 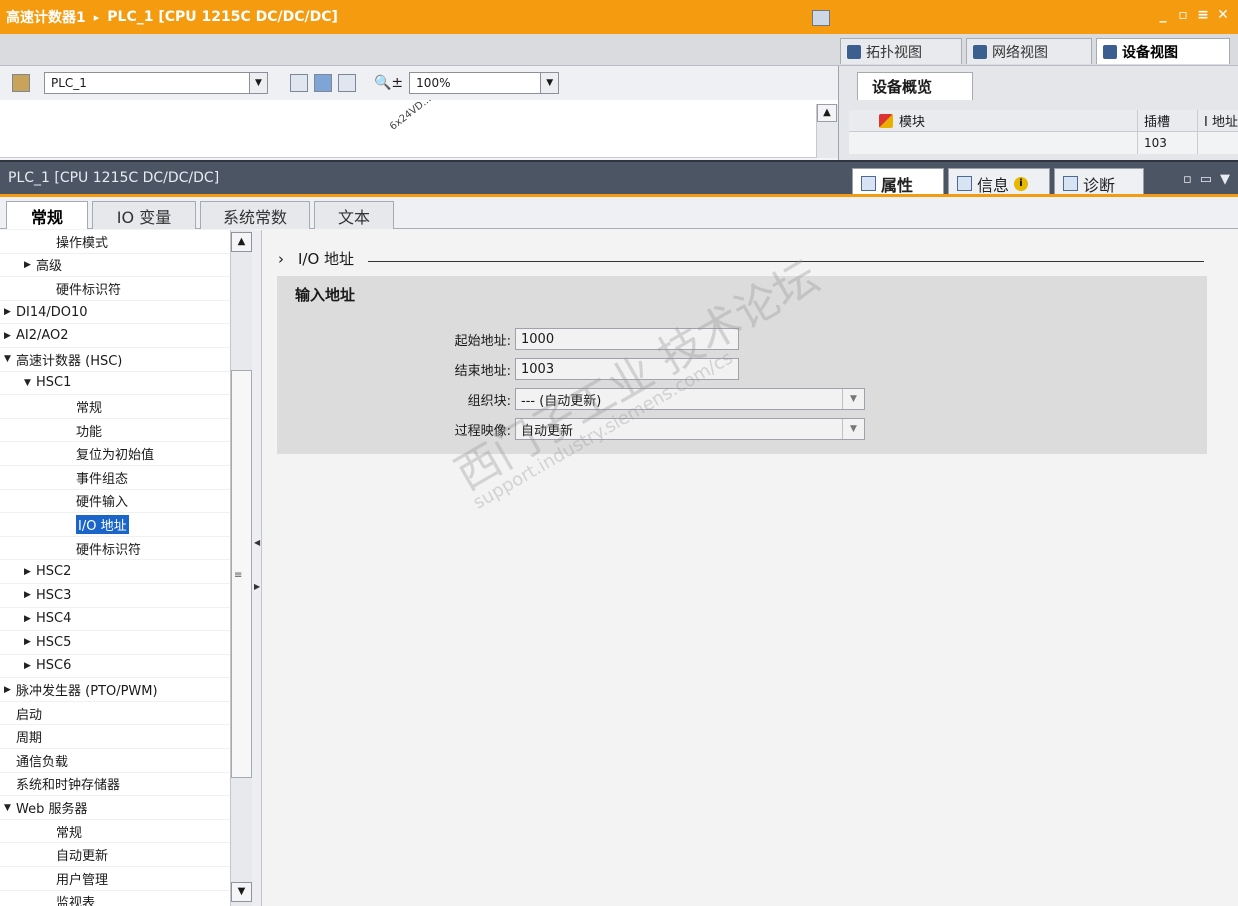 I want to click on zoom-dropdown: 100% ▼, so click(x=484, y=83).